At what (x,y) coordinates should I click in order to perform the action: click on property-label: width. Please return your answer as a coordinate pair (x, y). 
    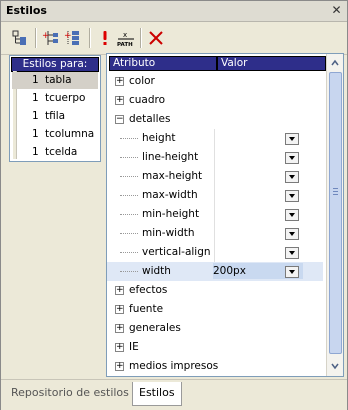
    Looking at the image, I should click on (156, 271).